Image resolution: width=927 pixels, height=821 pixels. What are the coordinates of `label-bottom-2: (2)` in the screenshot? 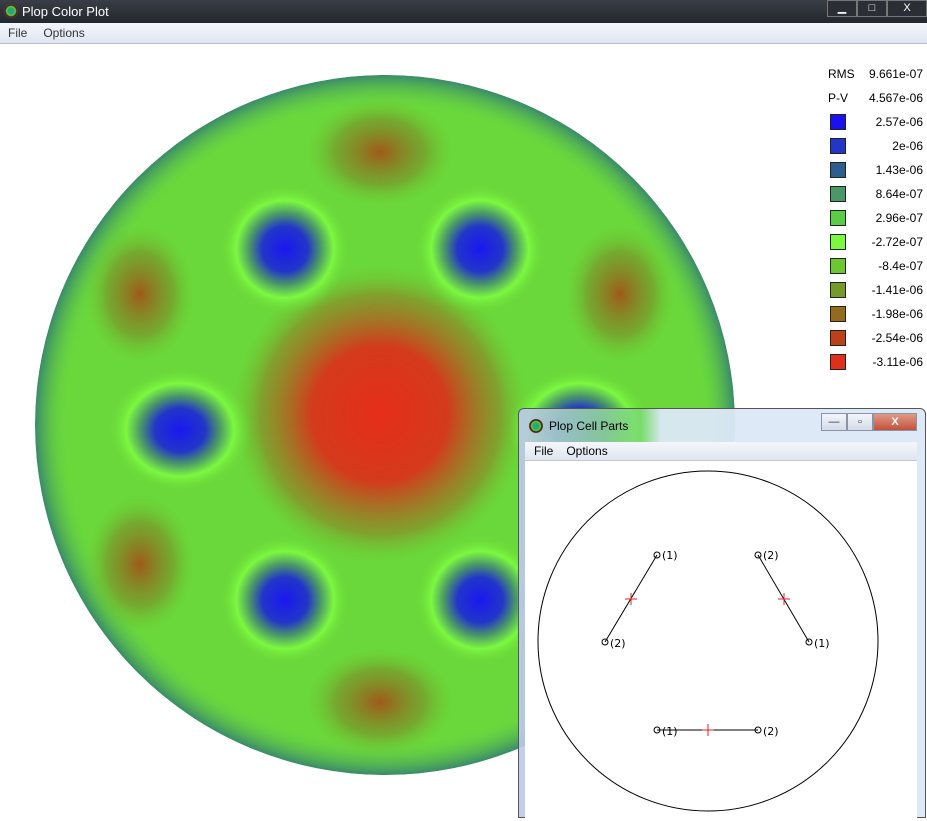 It's located at (771, 731).